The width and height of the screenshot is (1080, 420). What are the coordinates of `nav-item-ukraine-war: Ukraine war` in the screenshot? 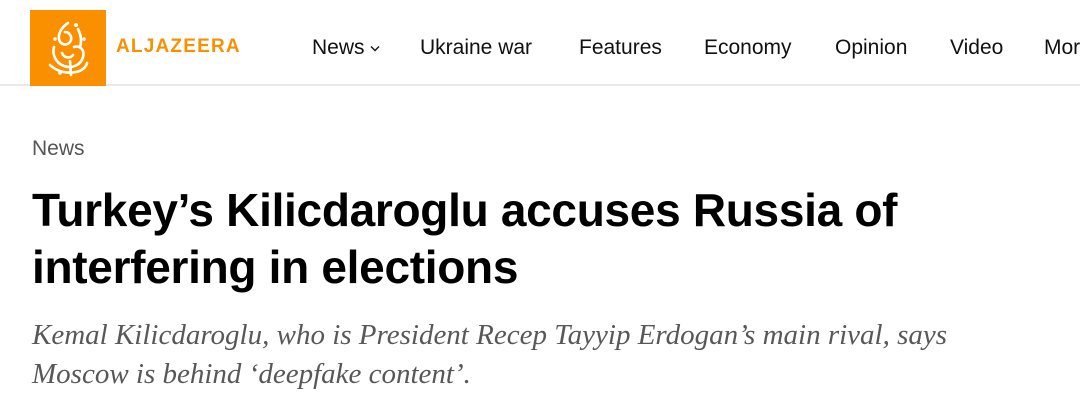 It's located at (476, 48).